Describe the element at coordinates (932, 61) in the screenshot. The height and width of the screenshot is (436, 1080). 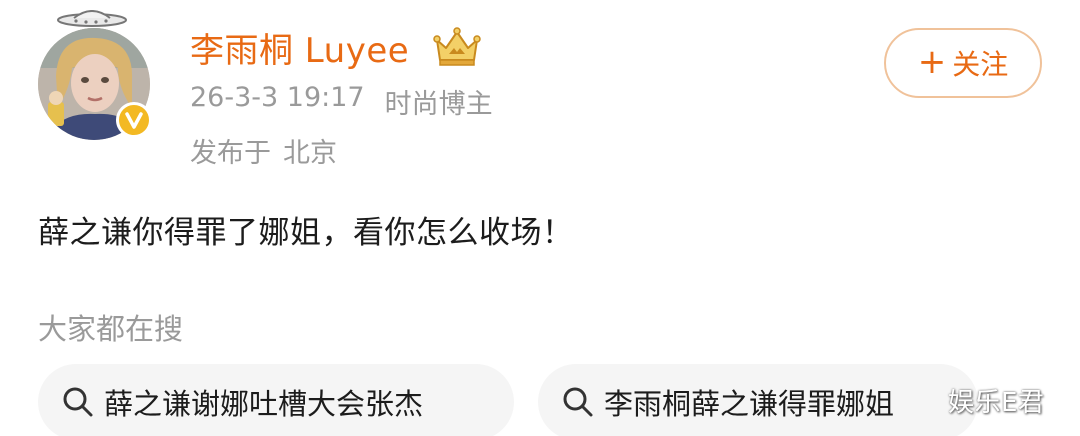
I see `plus-icon: +` at that location.